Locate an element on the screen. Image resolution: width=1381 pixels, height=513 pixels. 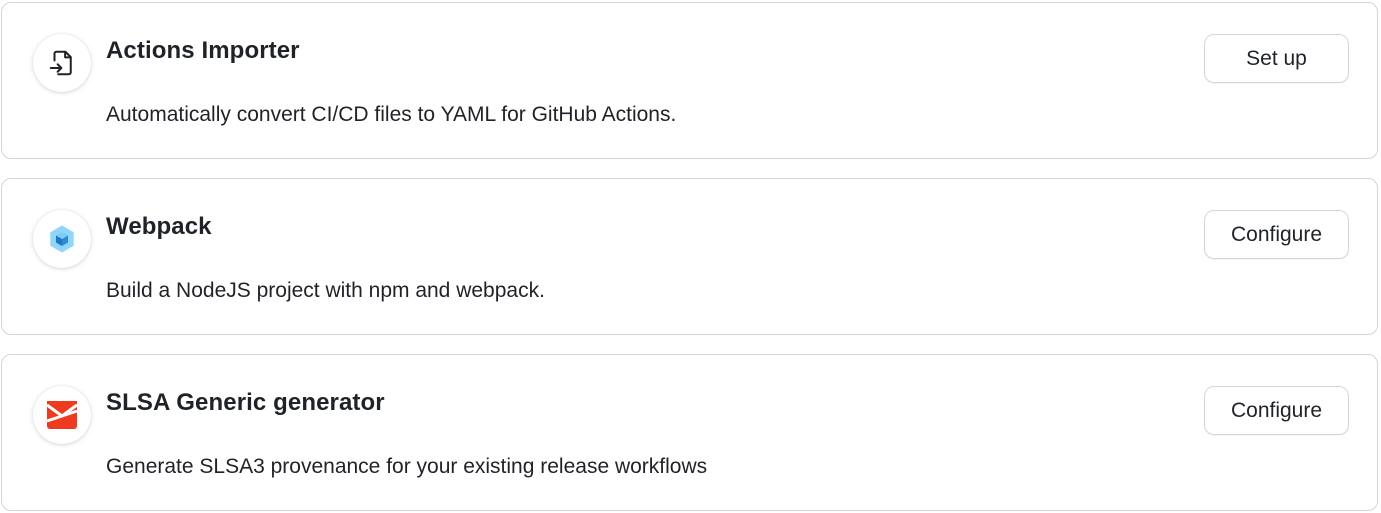
slsa-logo-icon is located at coordinates (62, 415).